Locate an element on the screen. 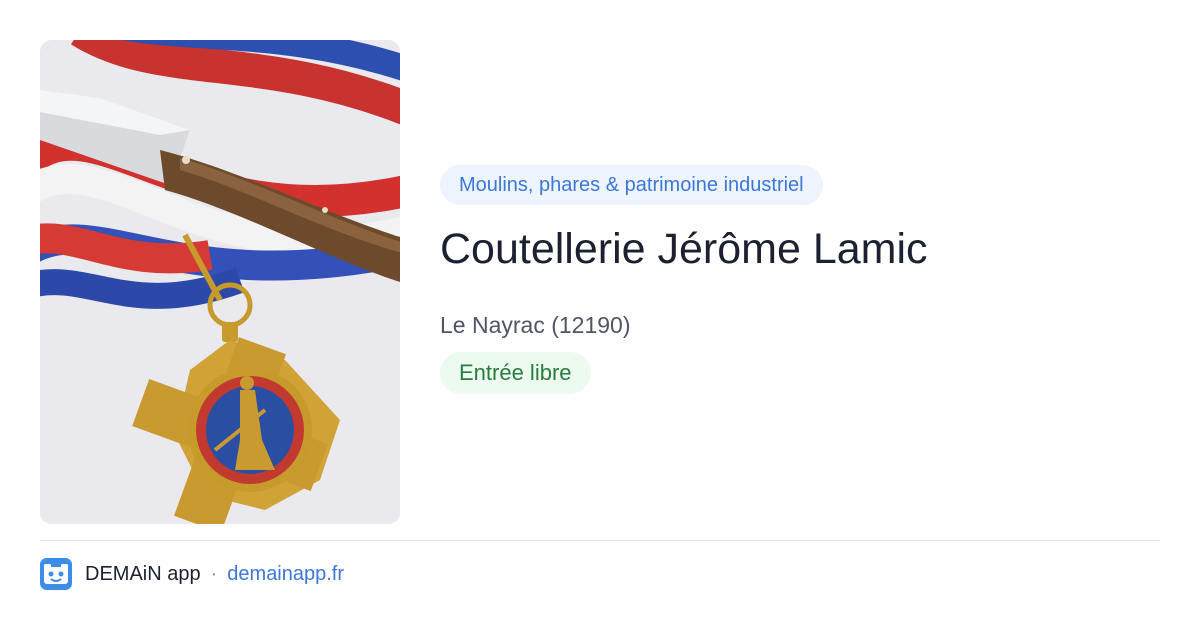 This screenshot has height=630, width=1200. place-location: Le Nayrac (12190) is located at coordinates (535, 325).